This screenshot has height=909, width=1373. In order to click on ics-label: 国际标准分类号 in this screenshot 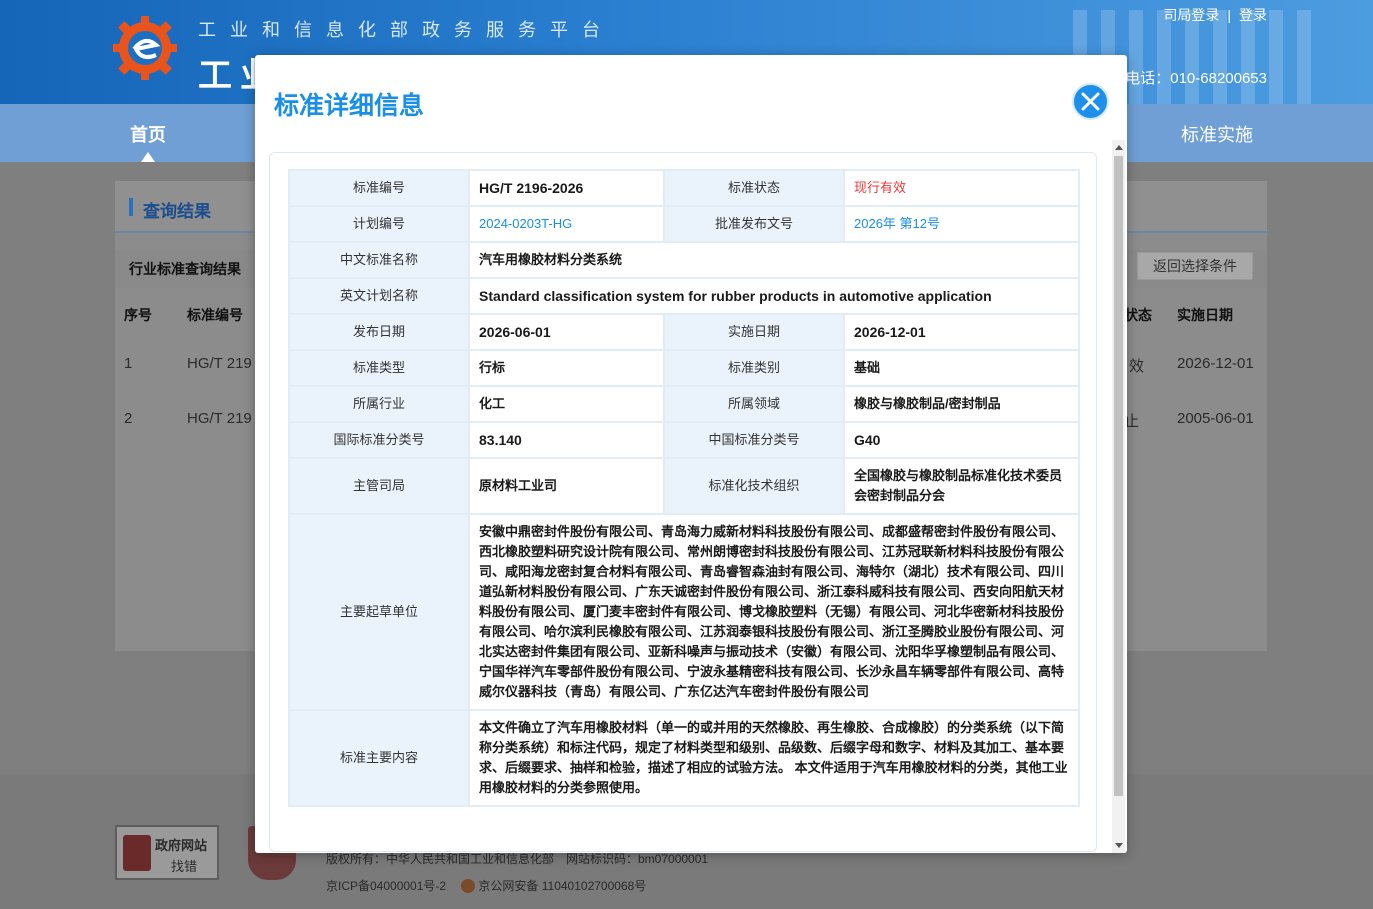, I will do `click(379, 440)`.